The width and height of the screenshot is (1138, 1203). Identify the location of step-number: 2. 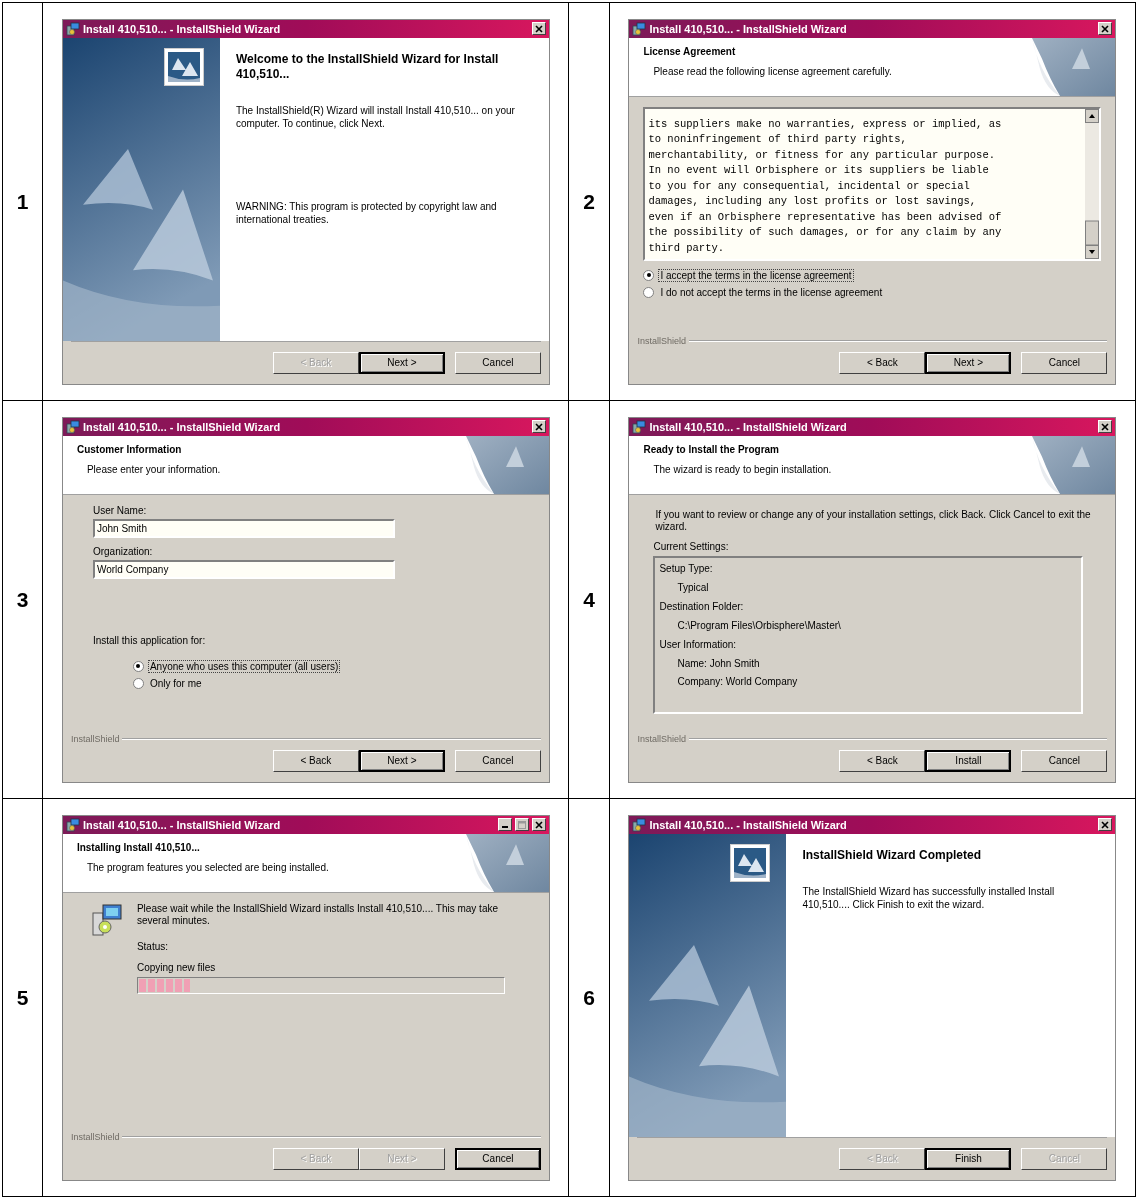
(589, 201).